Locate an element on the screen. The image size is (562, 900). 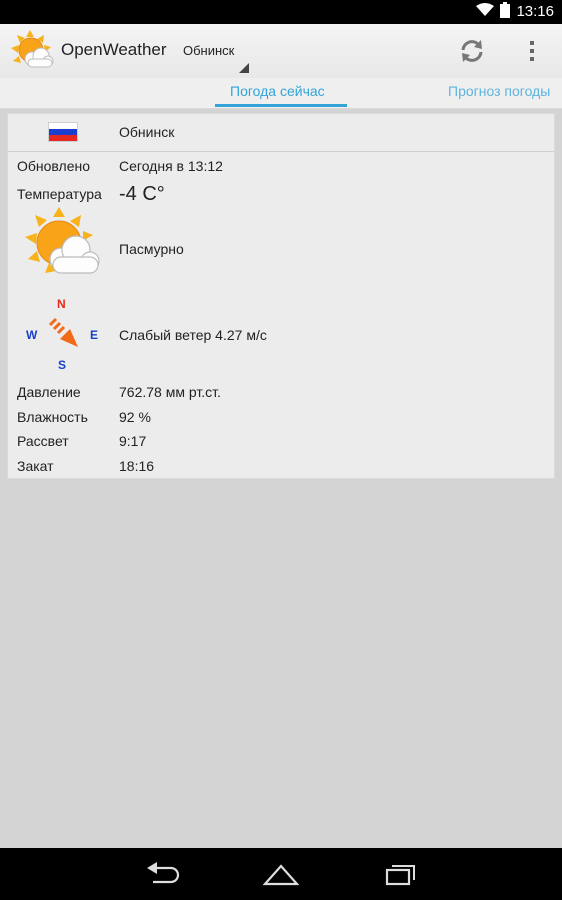
status-bar: 13:16 is located at coordinates (281, 12).